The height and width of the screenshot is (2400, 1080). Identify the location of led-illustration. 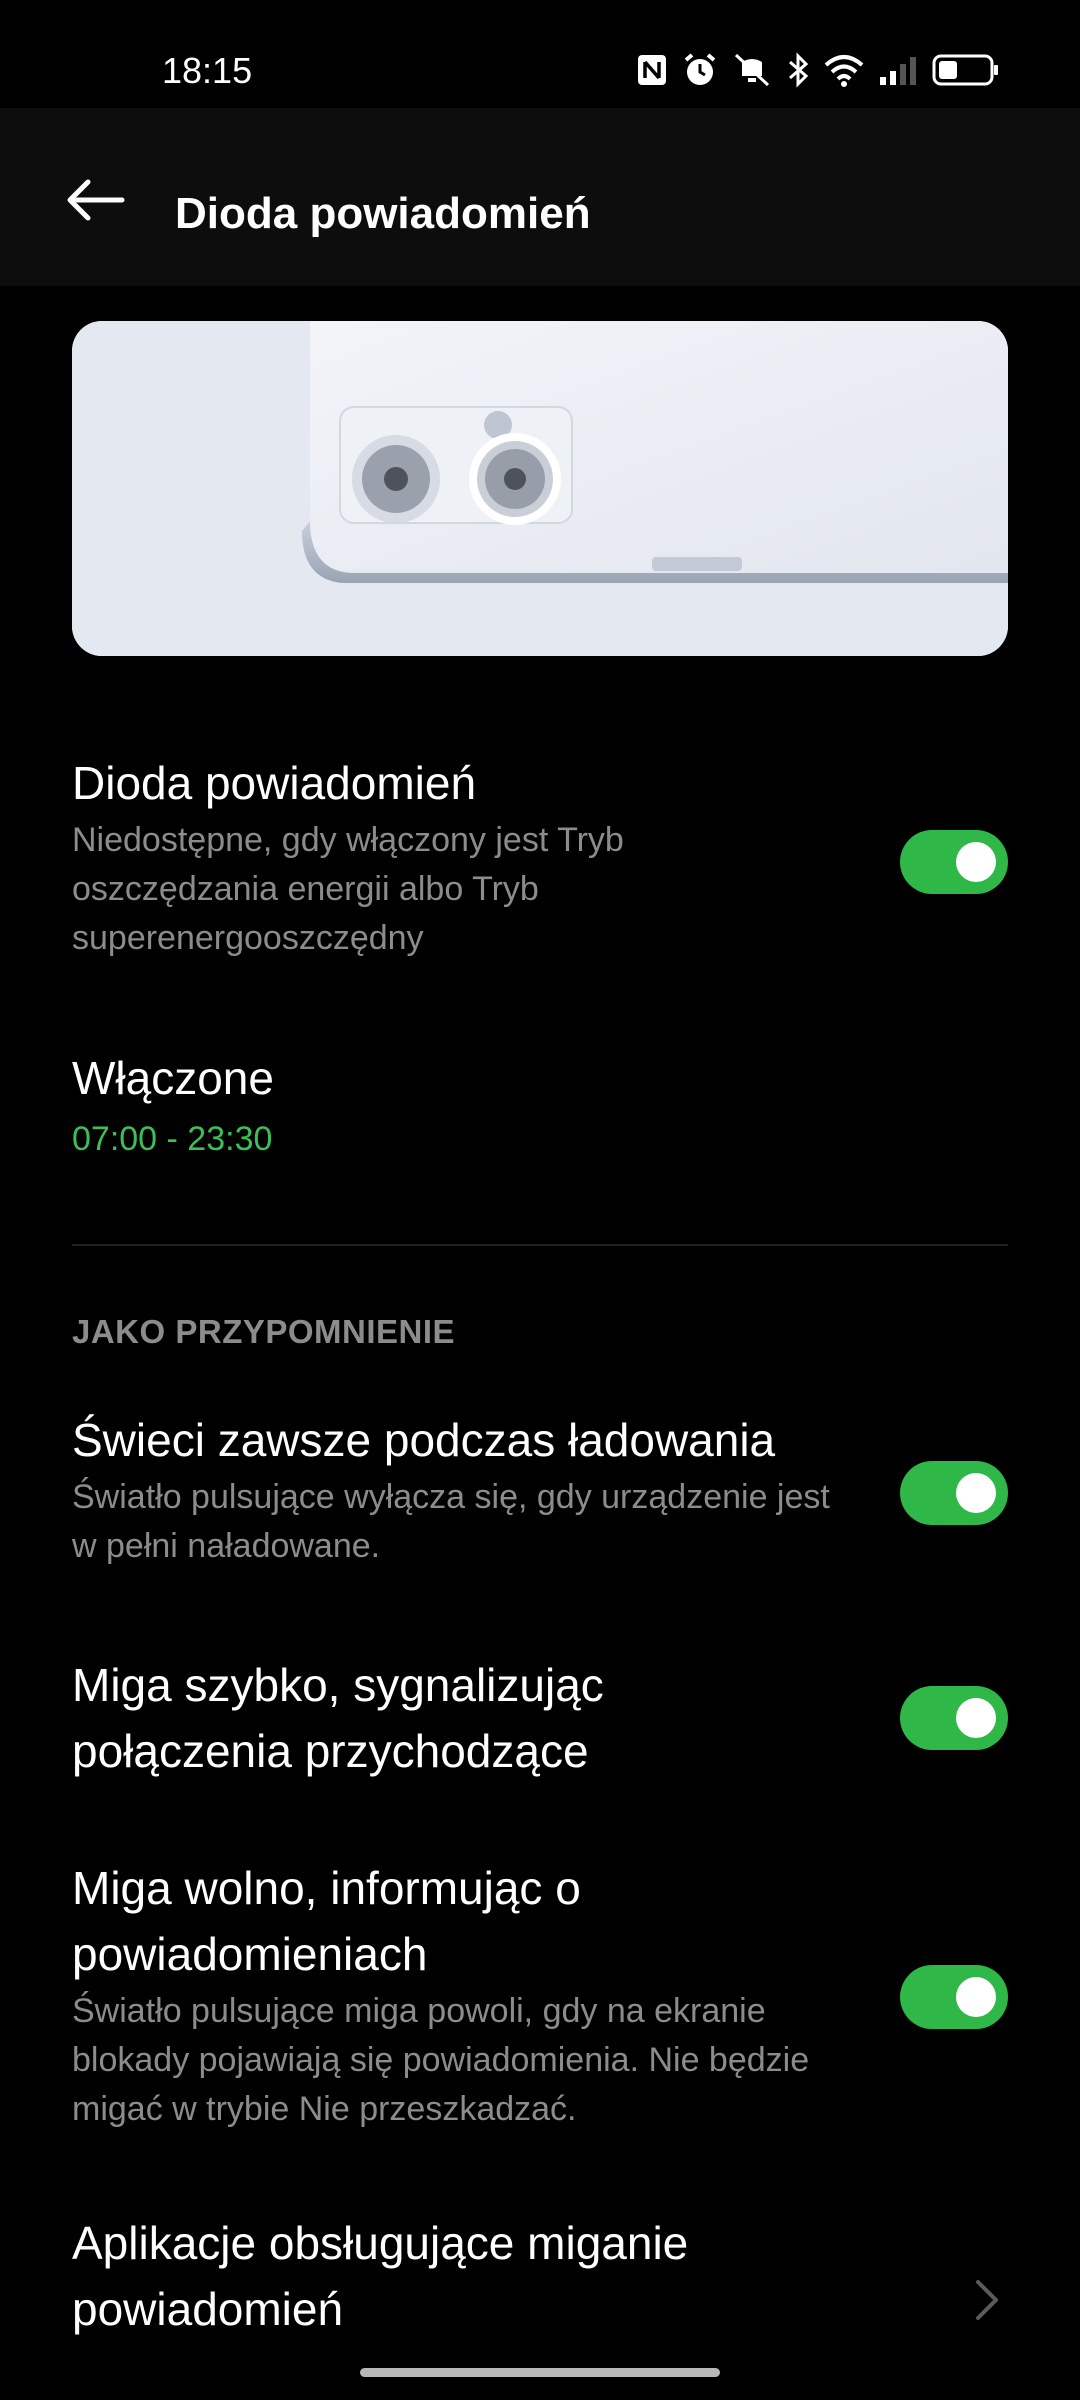
(540, 488).